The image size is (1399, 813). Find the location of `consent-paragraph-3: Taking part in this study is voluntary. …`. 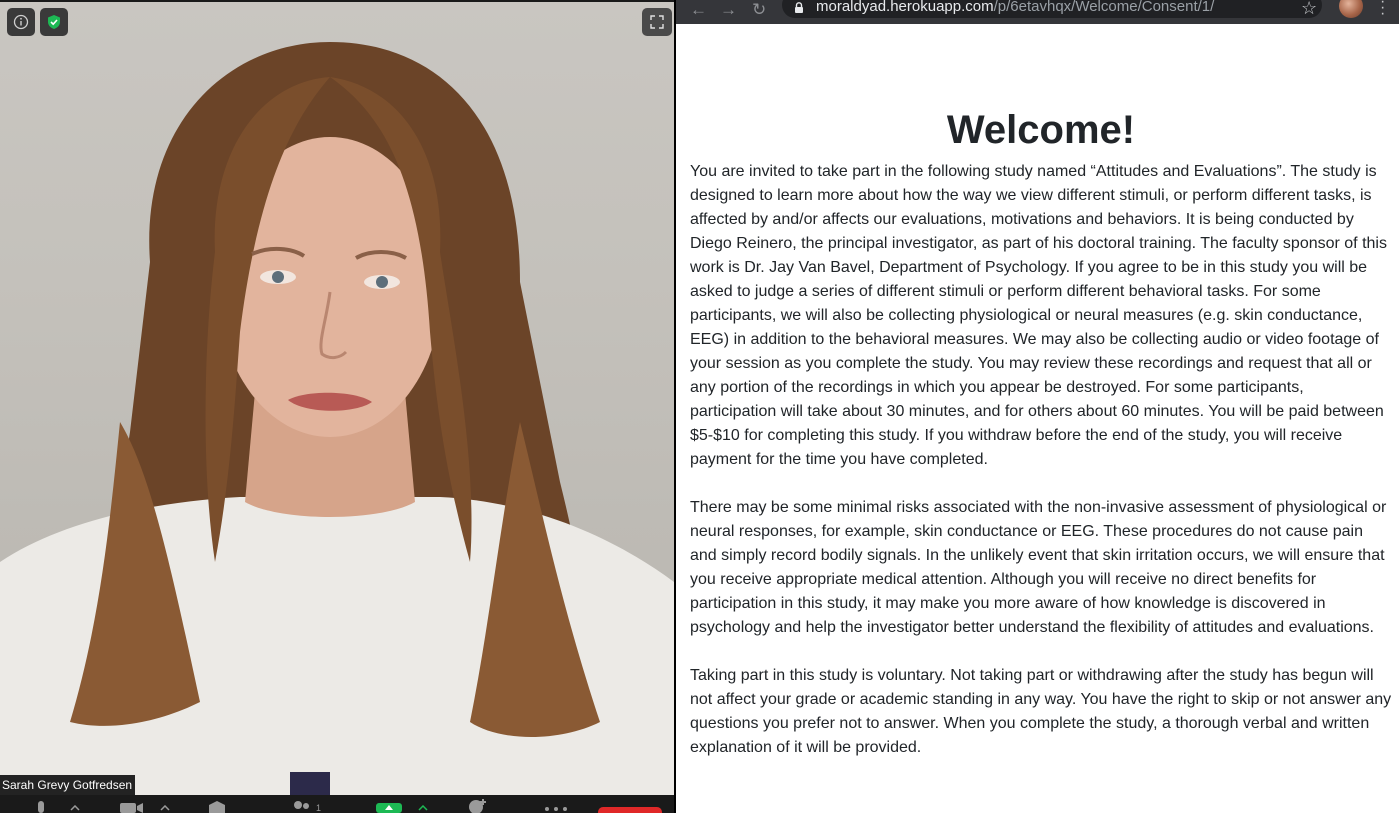

consent-paragraph-3: Taking part in this study is voluntary. … is located at coordinates (1041, 711).